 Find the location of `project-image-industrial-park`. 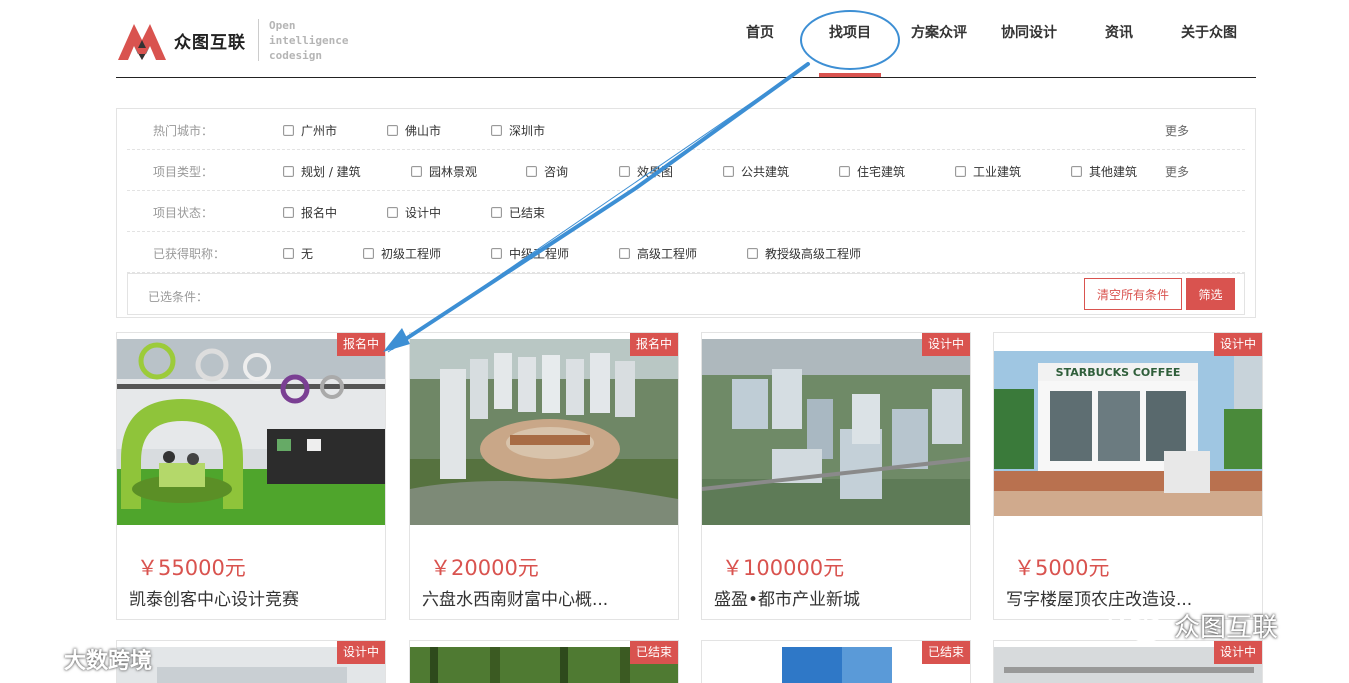

project-image-industrial-park is located at coordinates (836, 432).